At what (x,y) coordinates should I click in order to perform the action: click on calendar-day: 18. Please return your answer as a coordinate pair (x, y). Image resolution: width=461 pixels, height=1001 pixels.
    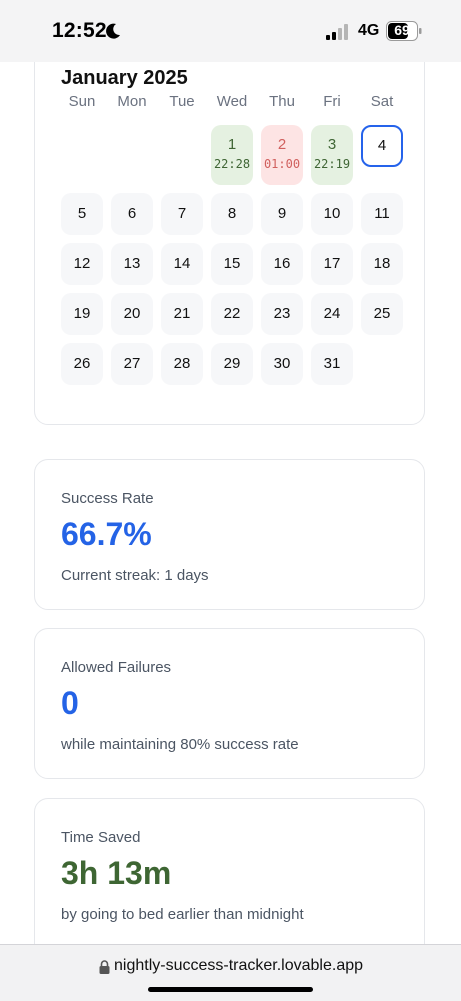
    Looking at the image, I should click on (382, 264).